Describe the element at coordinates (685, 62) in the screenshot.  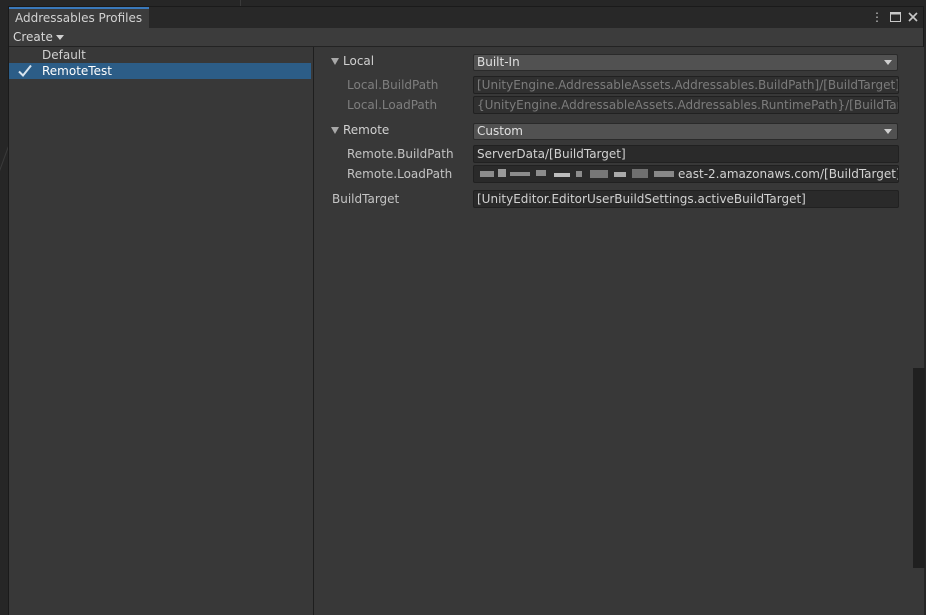
I see `local-type-dropdown: Built-In` at that location.